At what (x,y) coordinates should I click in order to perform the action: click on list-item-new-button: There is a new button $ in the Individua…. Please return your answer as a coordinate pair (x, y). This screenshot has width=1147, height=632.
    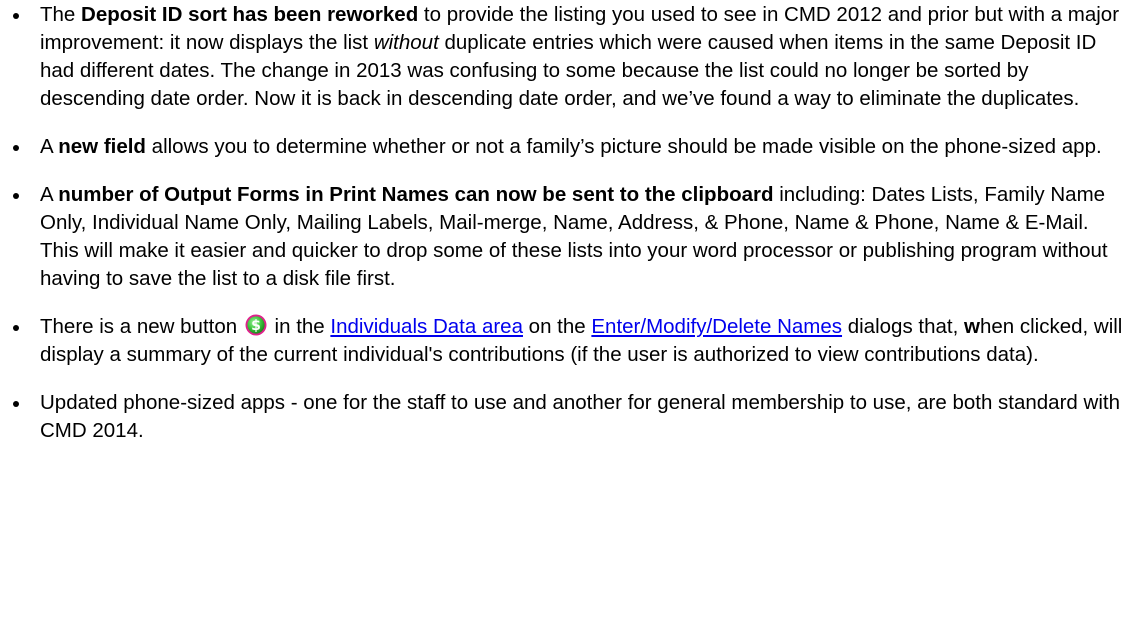
    Looking at the image, I should click on (571, 341).